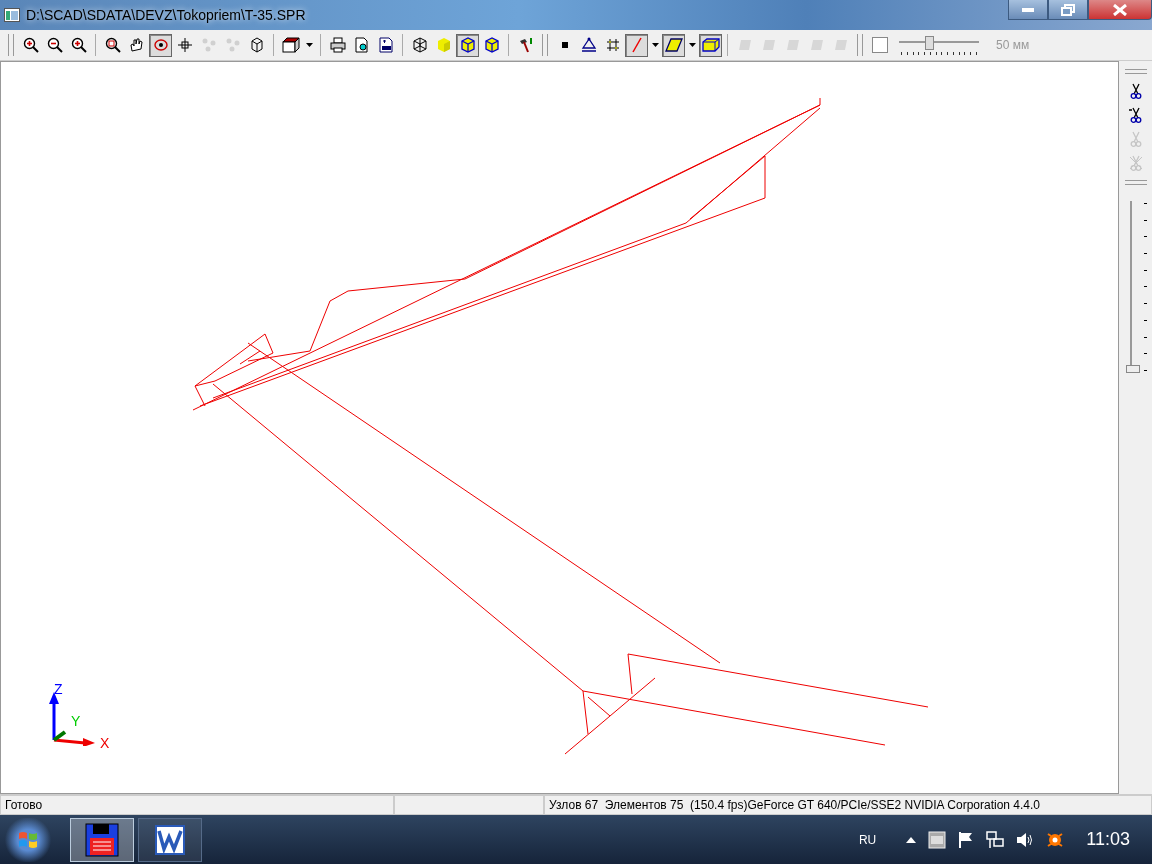  I want to click on language-indicator: RU, so click(867, 839).